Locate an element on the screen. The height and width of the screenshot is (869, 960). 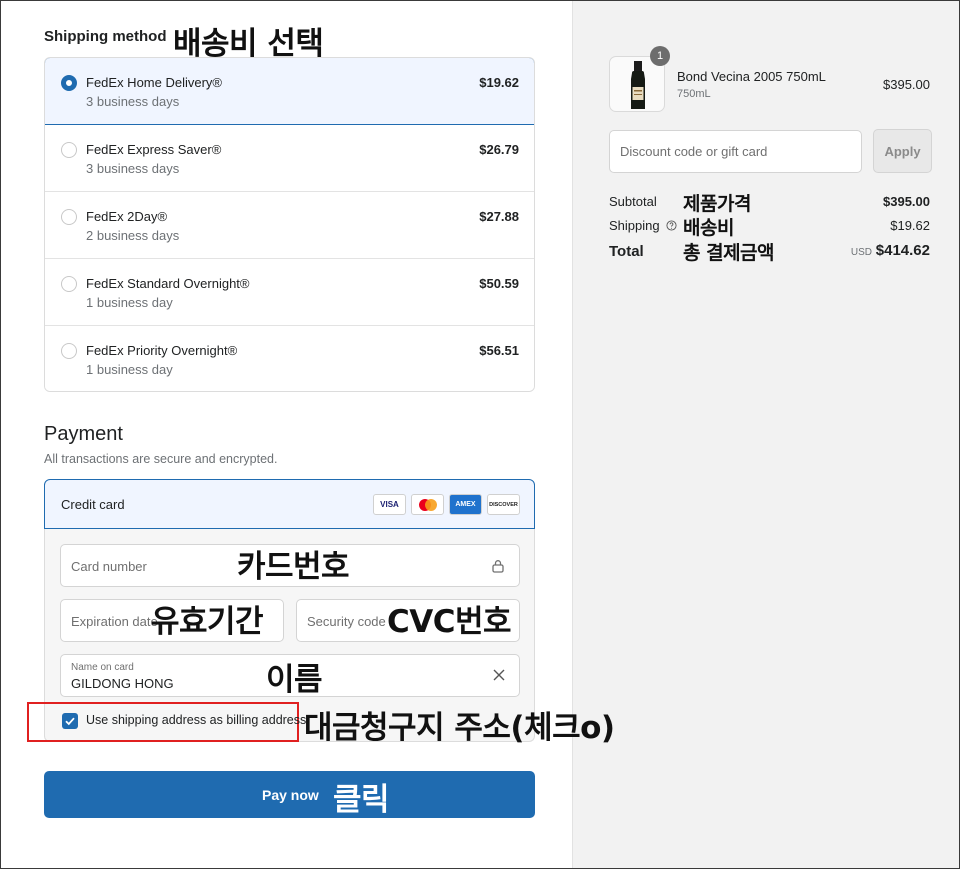
shipping-option-price: $26.79 is located at coordinates (499, 149).